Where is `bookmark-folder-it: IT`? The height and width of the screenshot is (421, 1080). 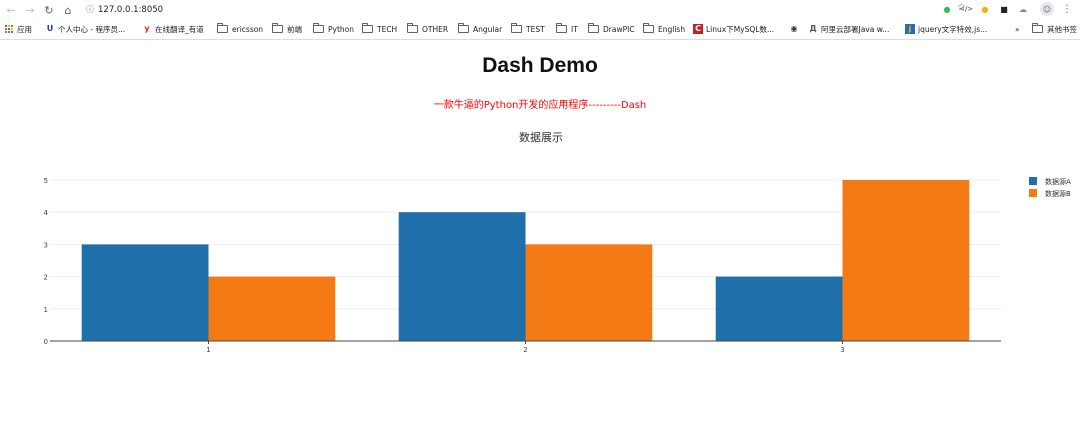
bookmark-folder-it: IT is located at coordinates (567, 29).